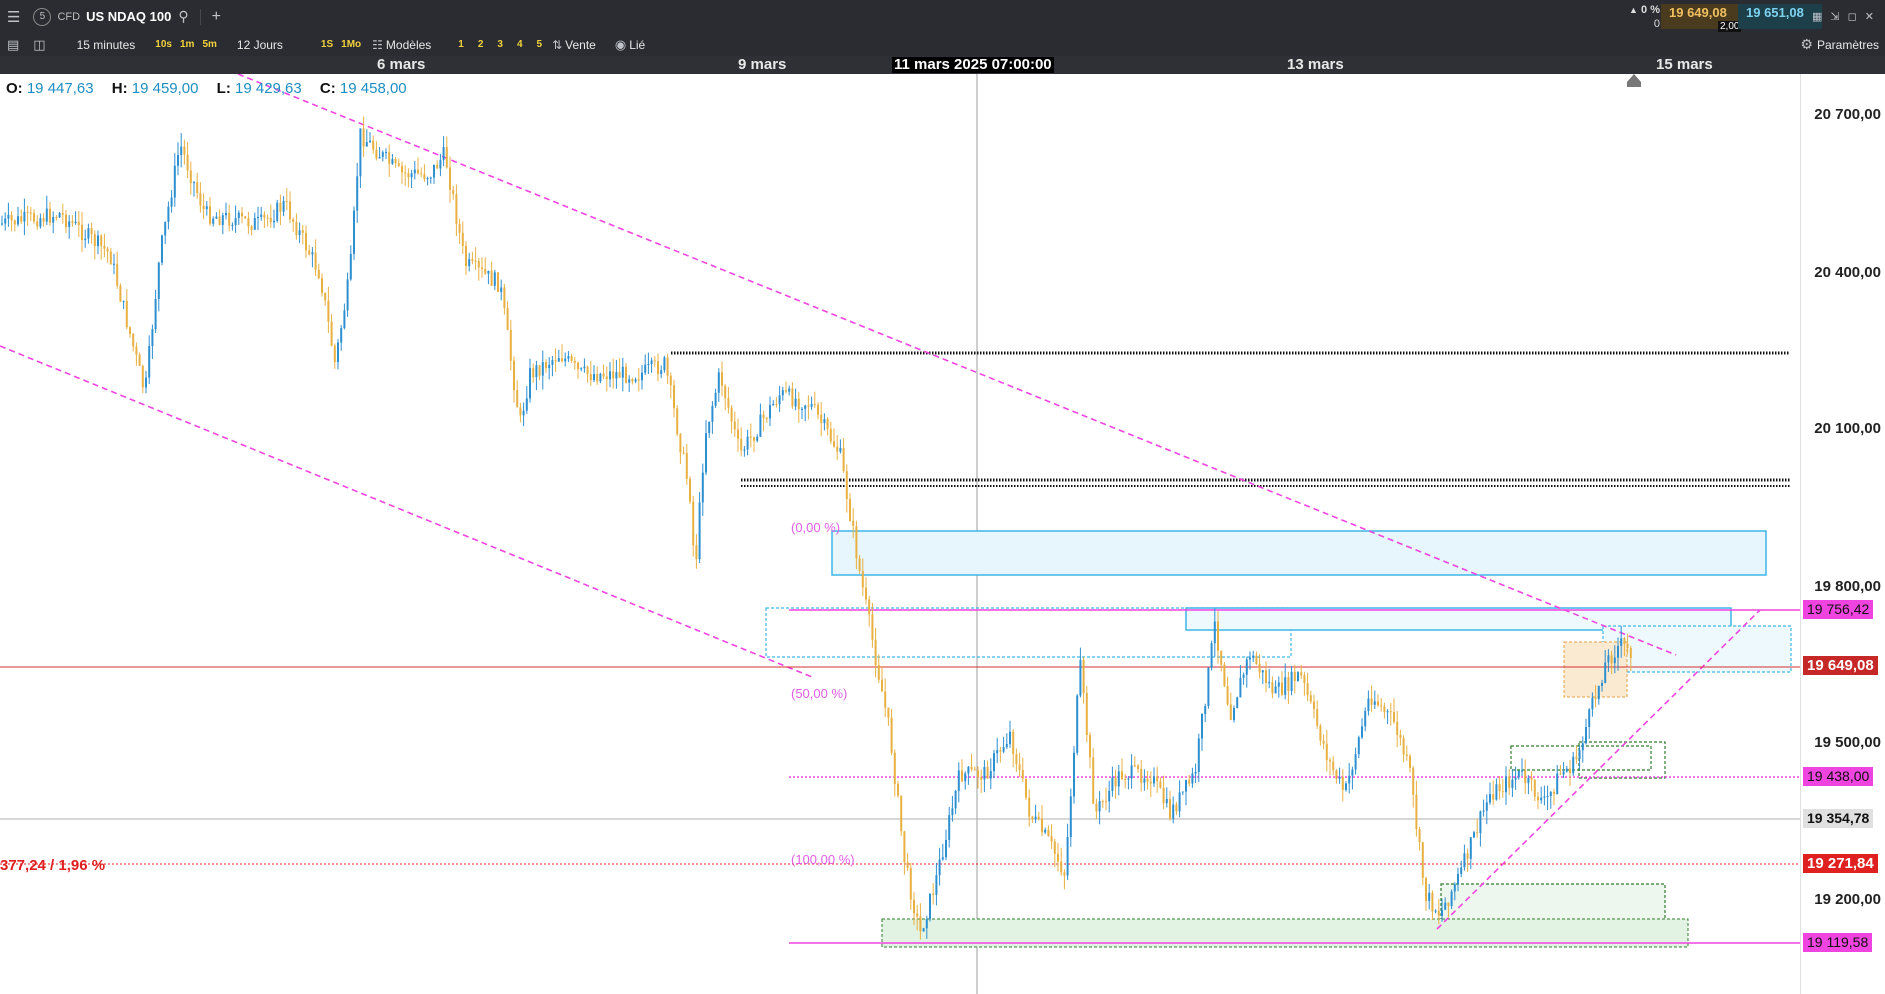 This screenshot has height=994, width=1885. I want to click on pnl-label: 377,24 / 1,96 %, so click(53, 865).